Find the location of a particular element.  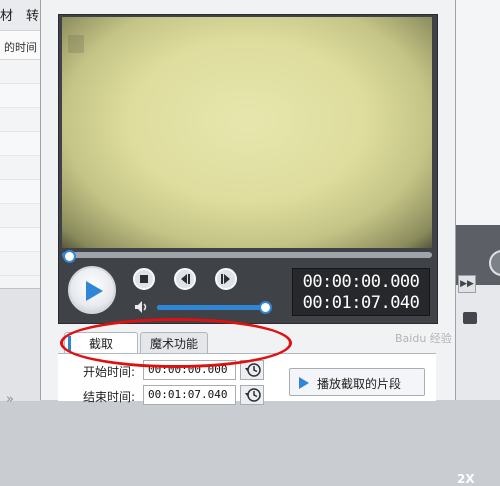

background-app-left: 材 转 的时间 » is located at coordinates (20, 203).